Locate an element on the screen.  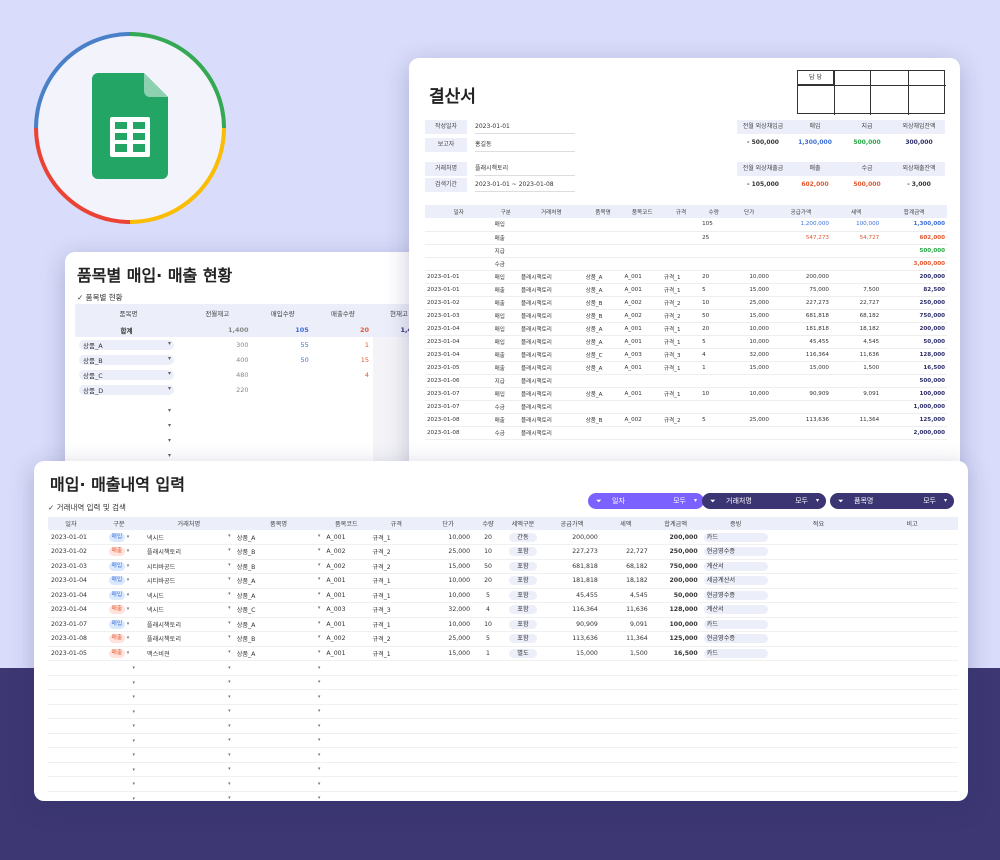
date-cell: 2023-01-05 is located at coordinates (71, 653).